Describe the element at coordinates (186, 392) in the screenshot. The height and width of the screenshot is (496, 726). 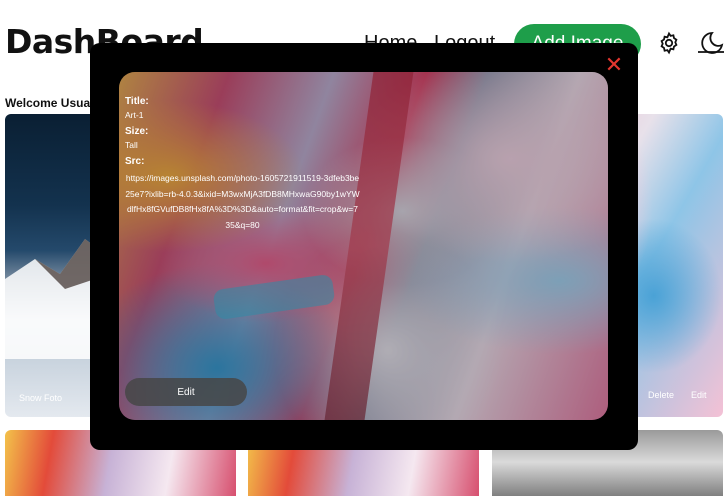
I see `edit-button: Edit` at that location.